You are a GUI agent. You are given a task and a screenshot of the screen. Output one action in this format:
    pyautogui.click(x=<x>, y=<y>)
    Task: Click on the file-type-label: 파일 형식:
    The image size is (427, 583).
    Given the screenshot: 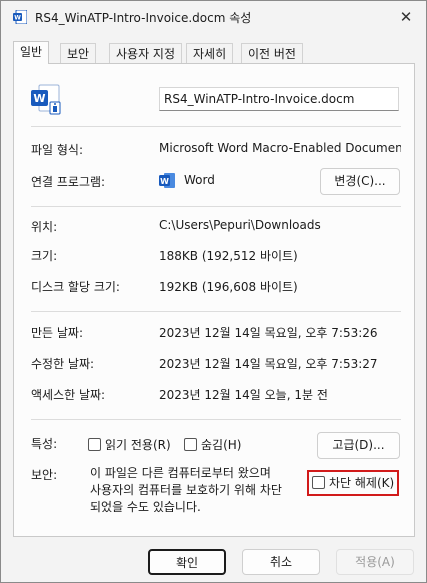 What is the action you would take?
    pyautogui.click(x=57, y=150)
    